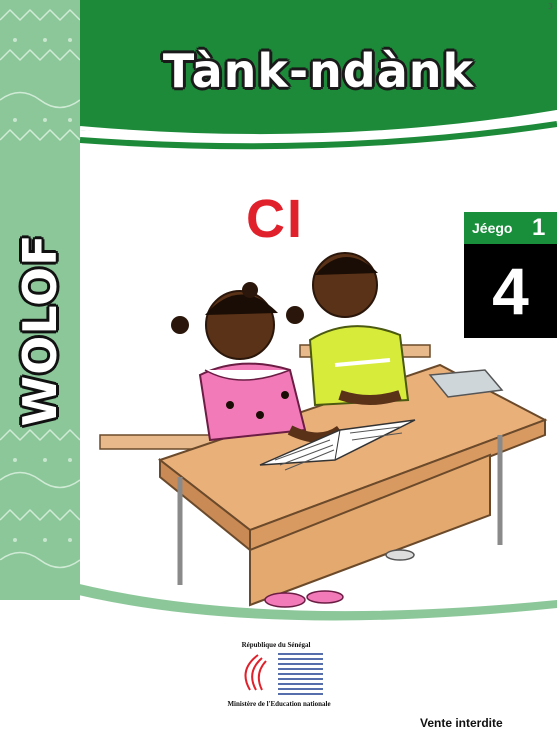 The width and height of the screenshot is (557, 743). I want to click on corner-mark: 3, so click(551, 6).